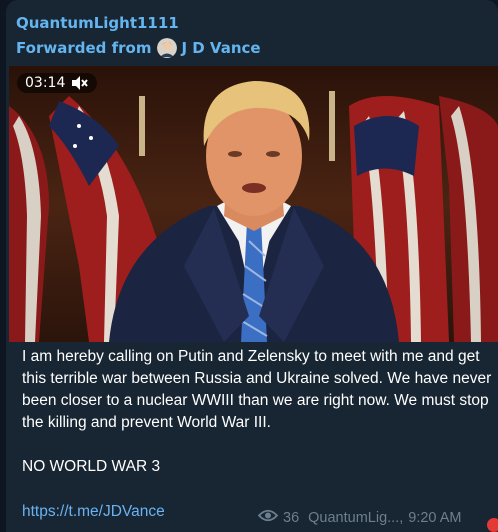  What do you see at coordinates (93, 512) in the screenshot?
I see `message-link: https://t.me/JDVance` at bounding box center [93, 512].